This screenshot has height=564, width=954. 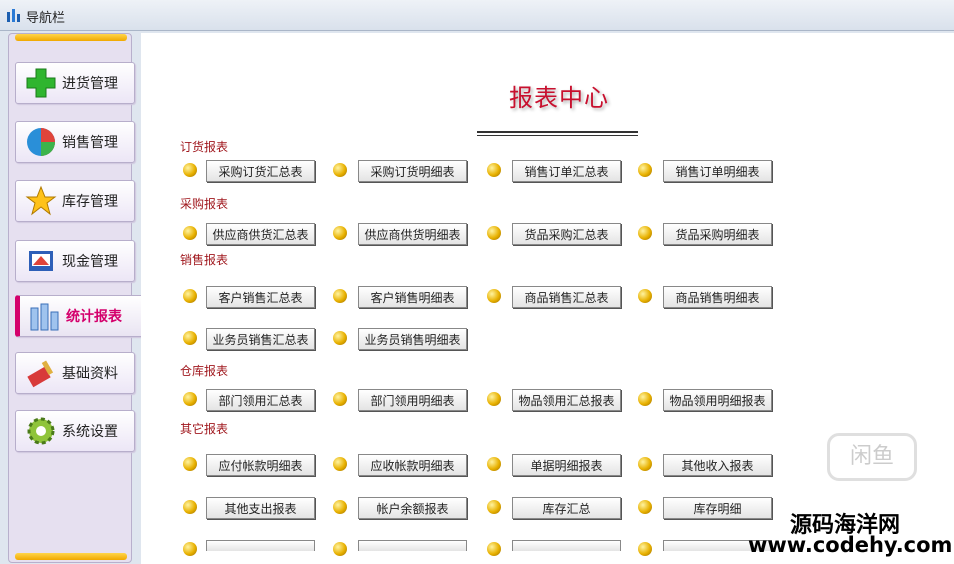 What do you see at coordinates (90, 432) in the screenshot?
I see `sidebar-item-label: 系统设置` at bounding box center [90, 432].